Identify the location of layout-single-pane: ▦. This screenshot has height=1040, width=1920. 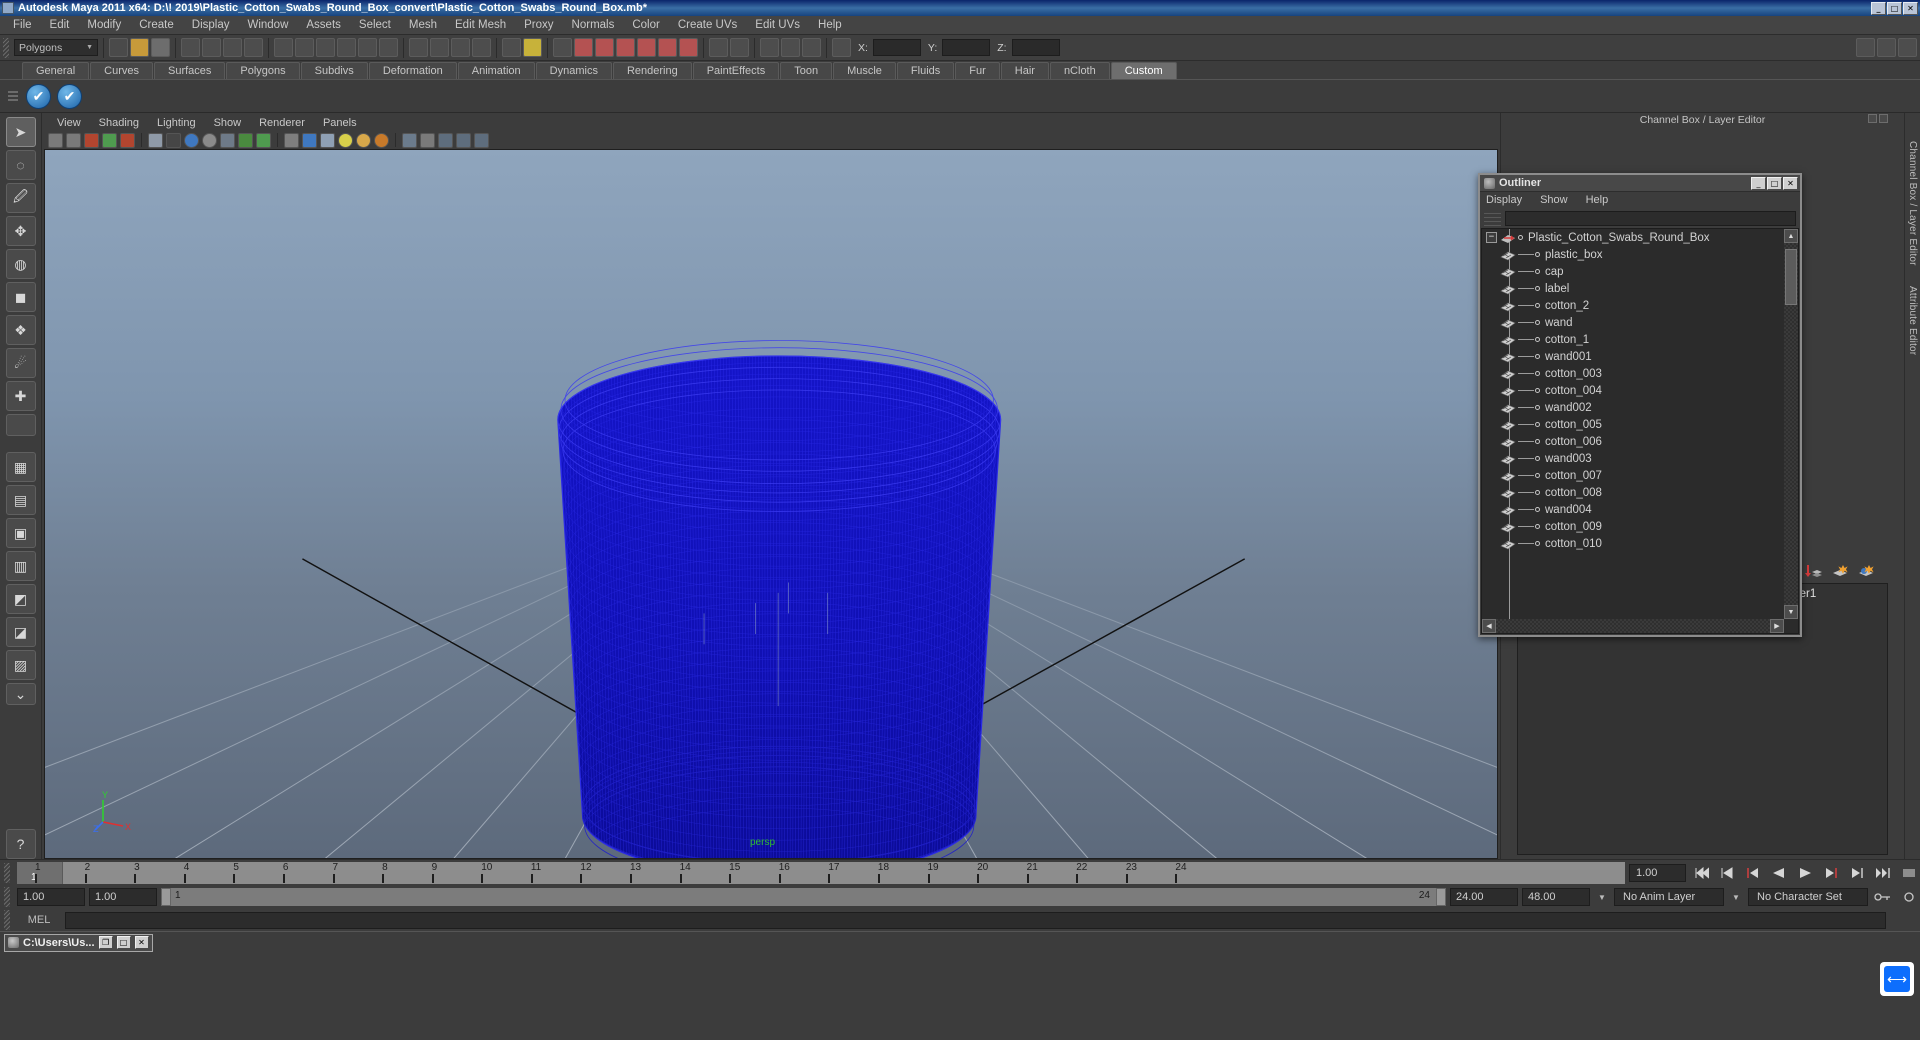
(20, 467).